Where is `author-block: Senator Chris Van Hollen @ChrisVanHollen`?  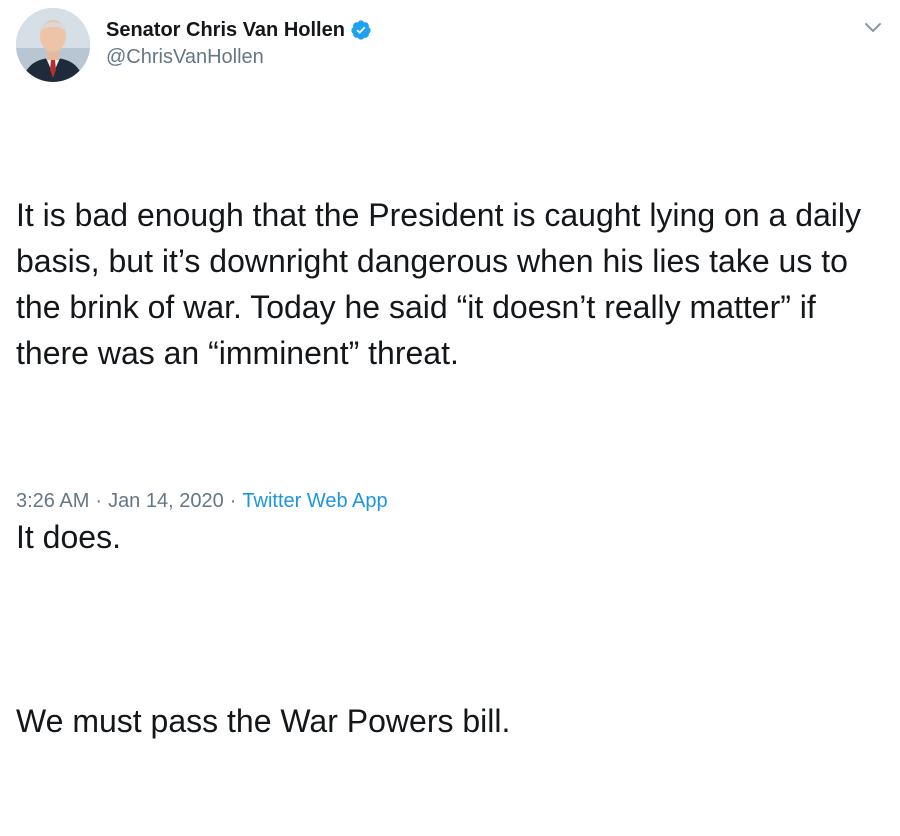 author-block: Senator Chris Van Hollen @ChrisVanHollen is located at coordinates (239, 42).